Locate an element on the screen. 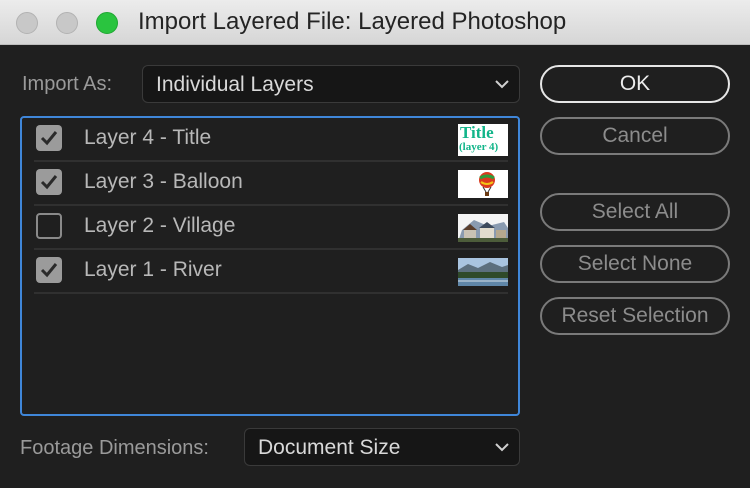  reset-selection-button: Reset Selection is located at coordinates (635, 316).